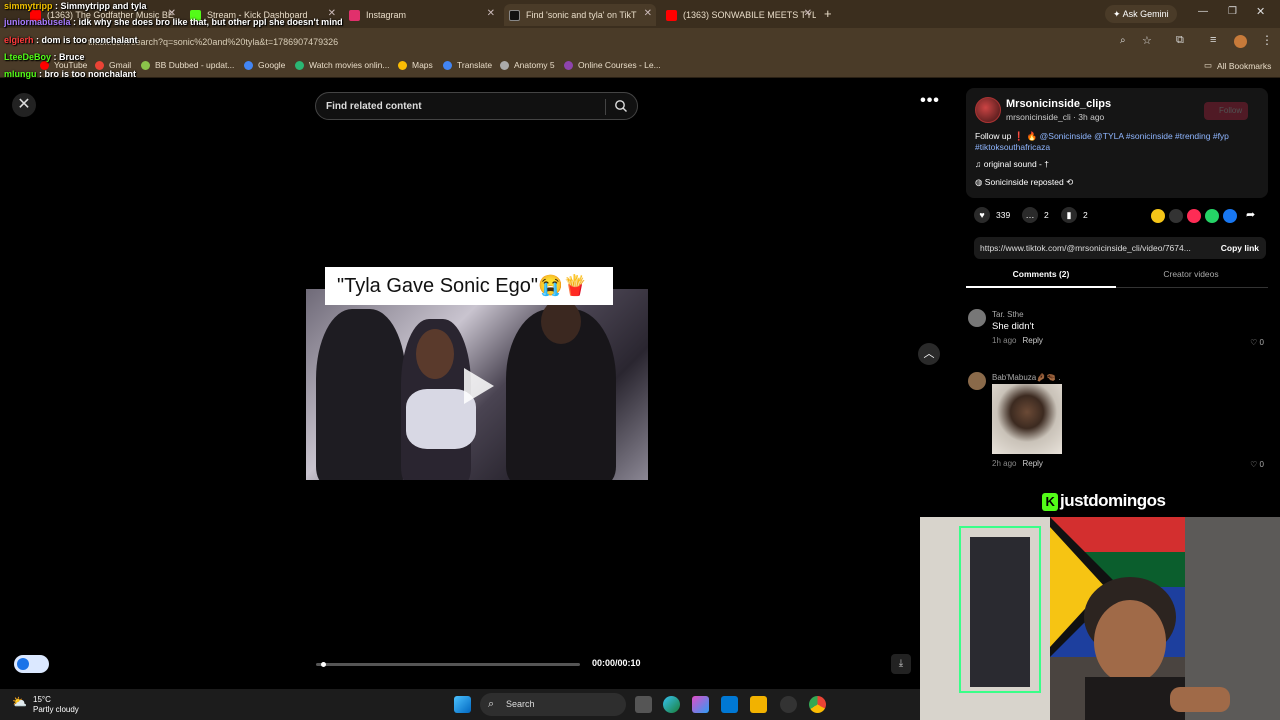 This screenshot has height=720, width=1280. Describe the element at coordinates (1250, 214) in the screenshot. I see `share-arrow-icon: ➦` at that location.